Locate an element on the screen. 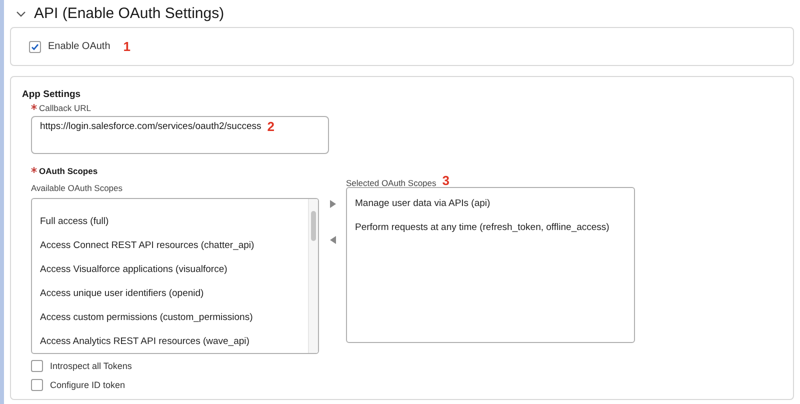 Image resolution: width=800 pixels, height=404 pixels. field-label: Callback URL is located at coordinates (65, 108).